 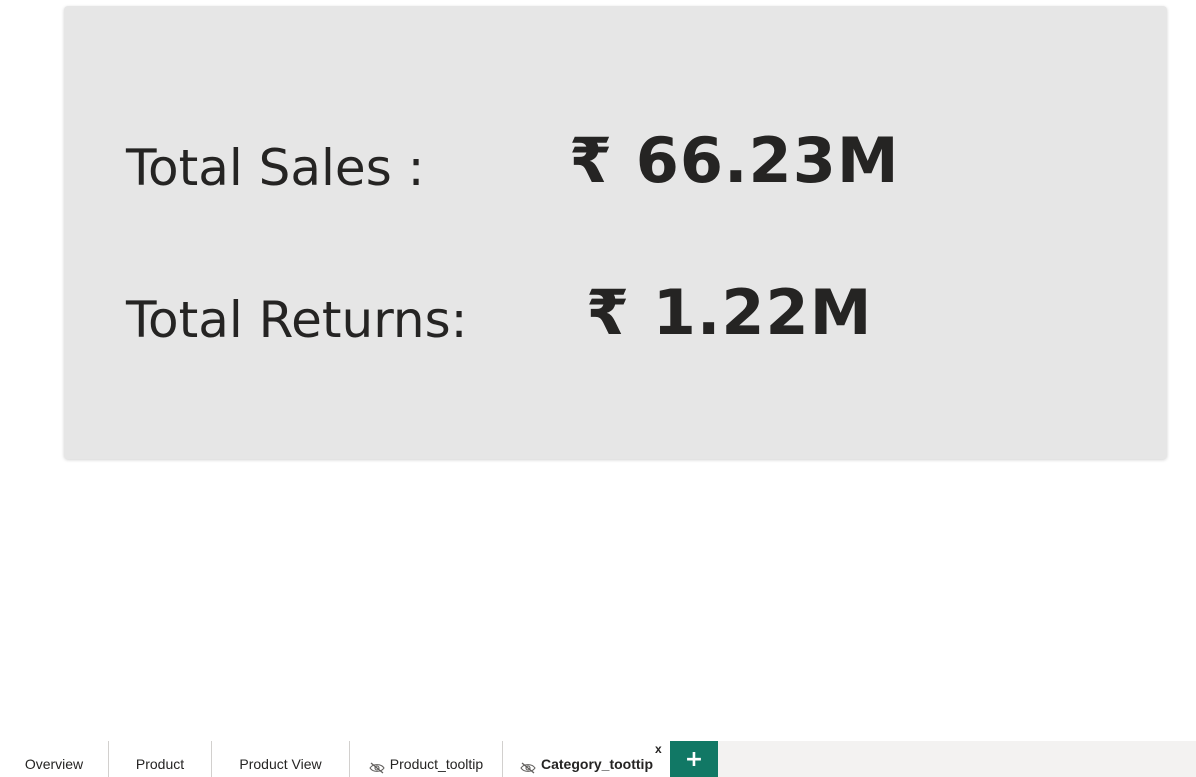 I want to click on tab-label: Product View, so click(x=280, y=764).